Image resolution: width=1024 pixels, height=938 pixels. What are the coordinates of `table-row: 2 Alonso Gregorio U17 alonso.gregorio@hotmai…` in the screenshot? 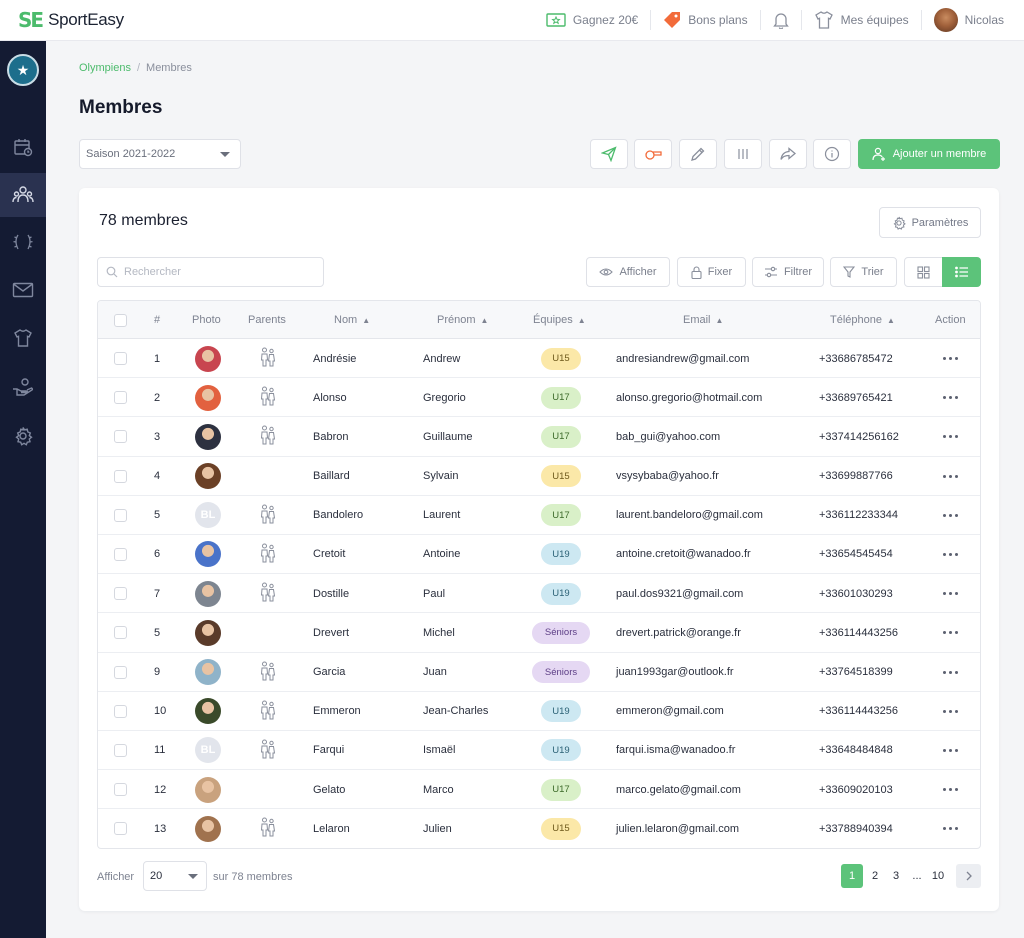 It's located at (539, 398).